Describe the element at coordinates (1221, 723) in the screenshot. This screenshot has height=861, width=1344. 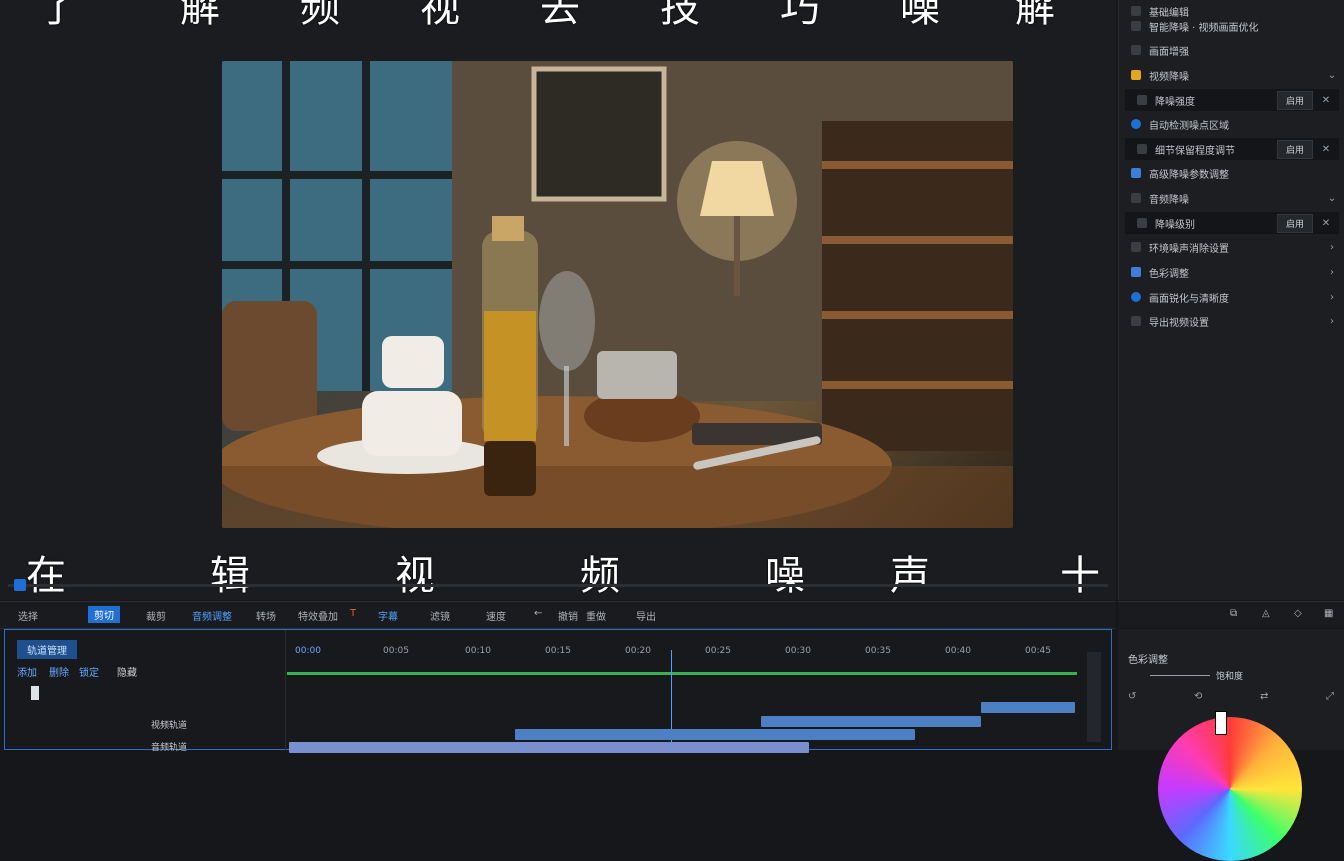
I see `color-wheel-handle` at that location.